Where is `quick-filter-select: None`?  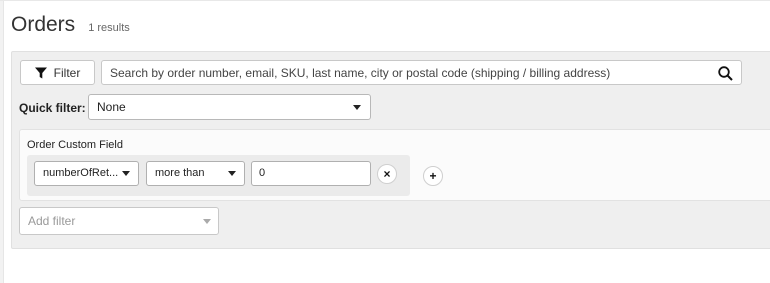
quick-filter-select: None is located at coordinates (229, 107).